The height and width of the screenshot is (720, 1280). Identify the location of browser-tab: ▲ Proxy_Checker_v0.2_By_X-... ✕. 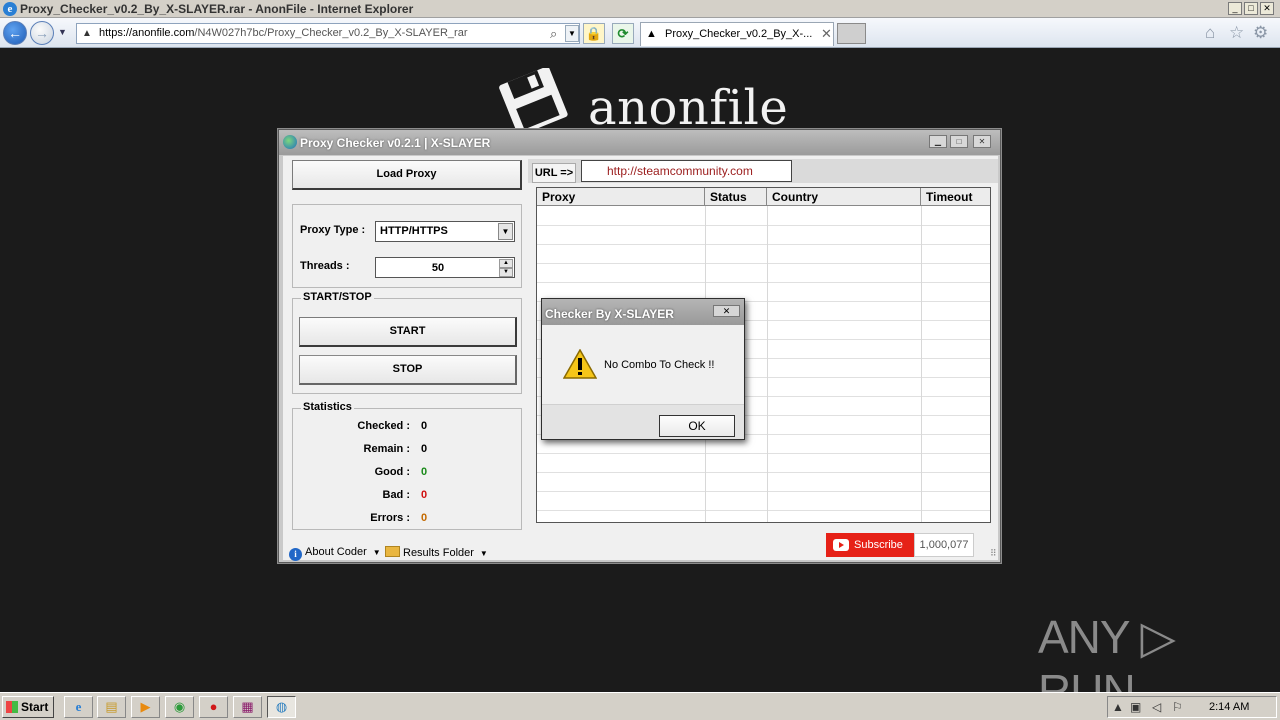
(737, 34).